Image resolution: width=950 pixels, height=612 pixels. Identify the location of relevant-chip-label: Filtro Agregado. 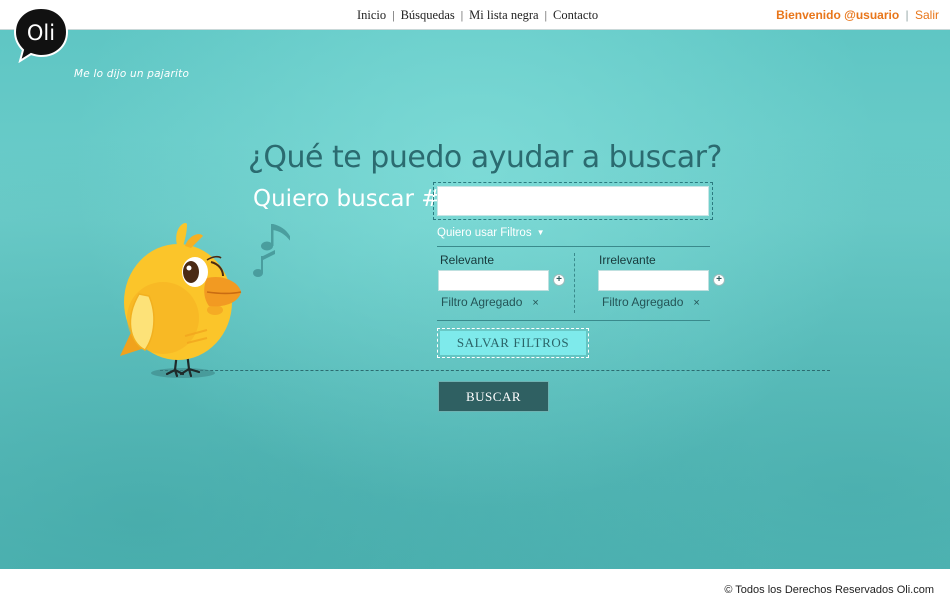
(482, 302).